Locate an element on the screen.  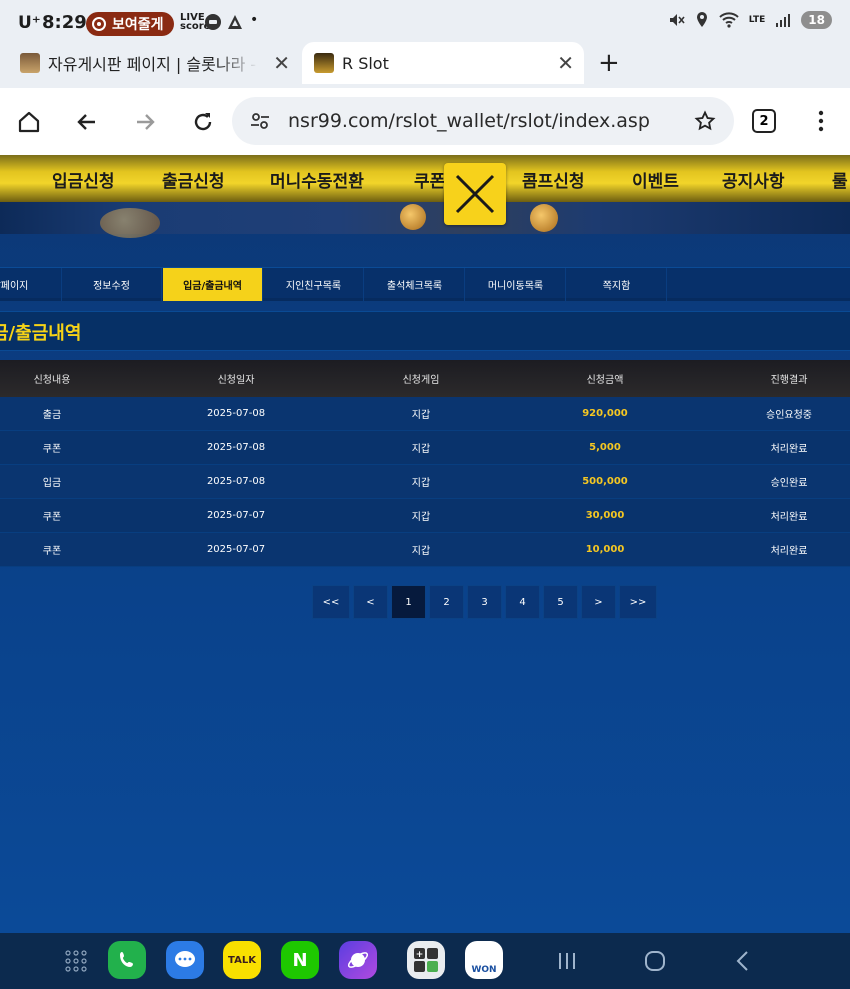
next-page-button: > is located at coordinates (598, 602).